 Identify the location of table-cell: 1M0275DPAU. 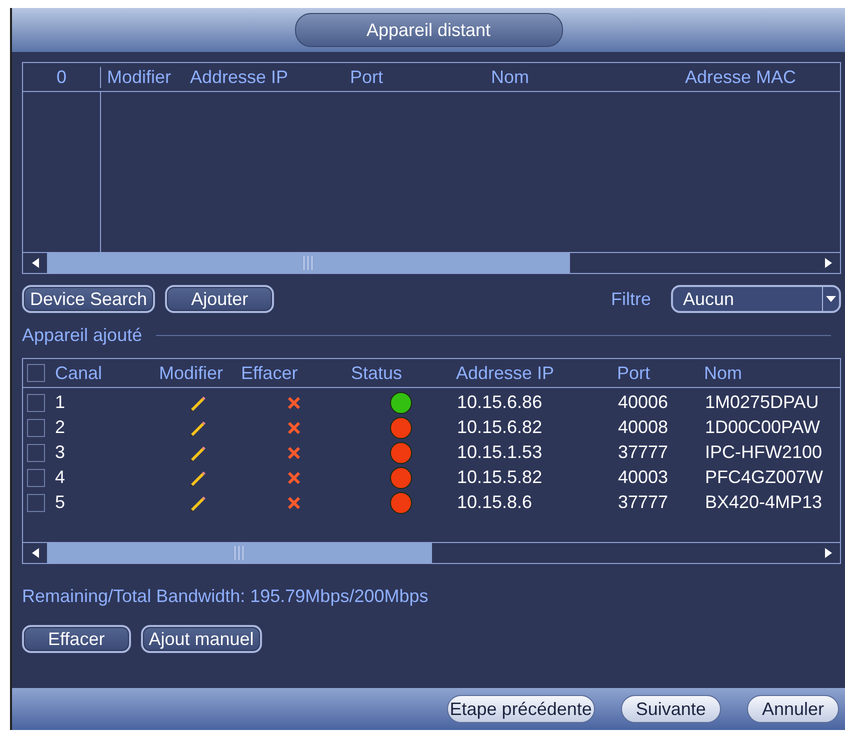
(762, 402).